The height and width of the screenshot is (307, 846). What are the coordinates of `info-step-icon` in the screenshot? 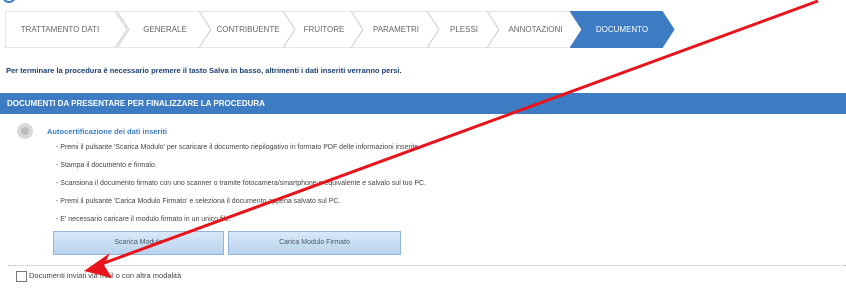 It's located at (25, 131).